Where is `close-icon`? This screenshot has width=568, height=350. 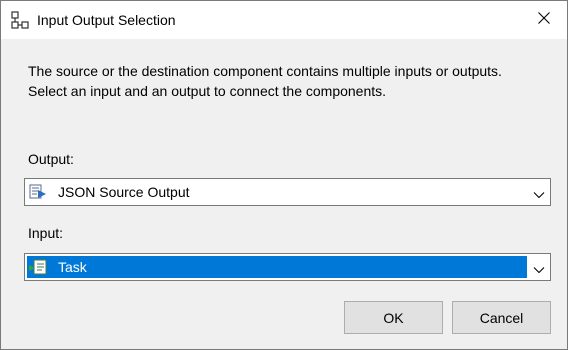 close-icon is located at coordinates (544, 20).